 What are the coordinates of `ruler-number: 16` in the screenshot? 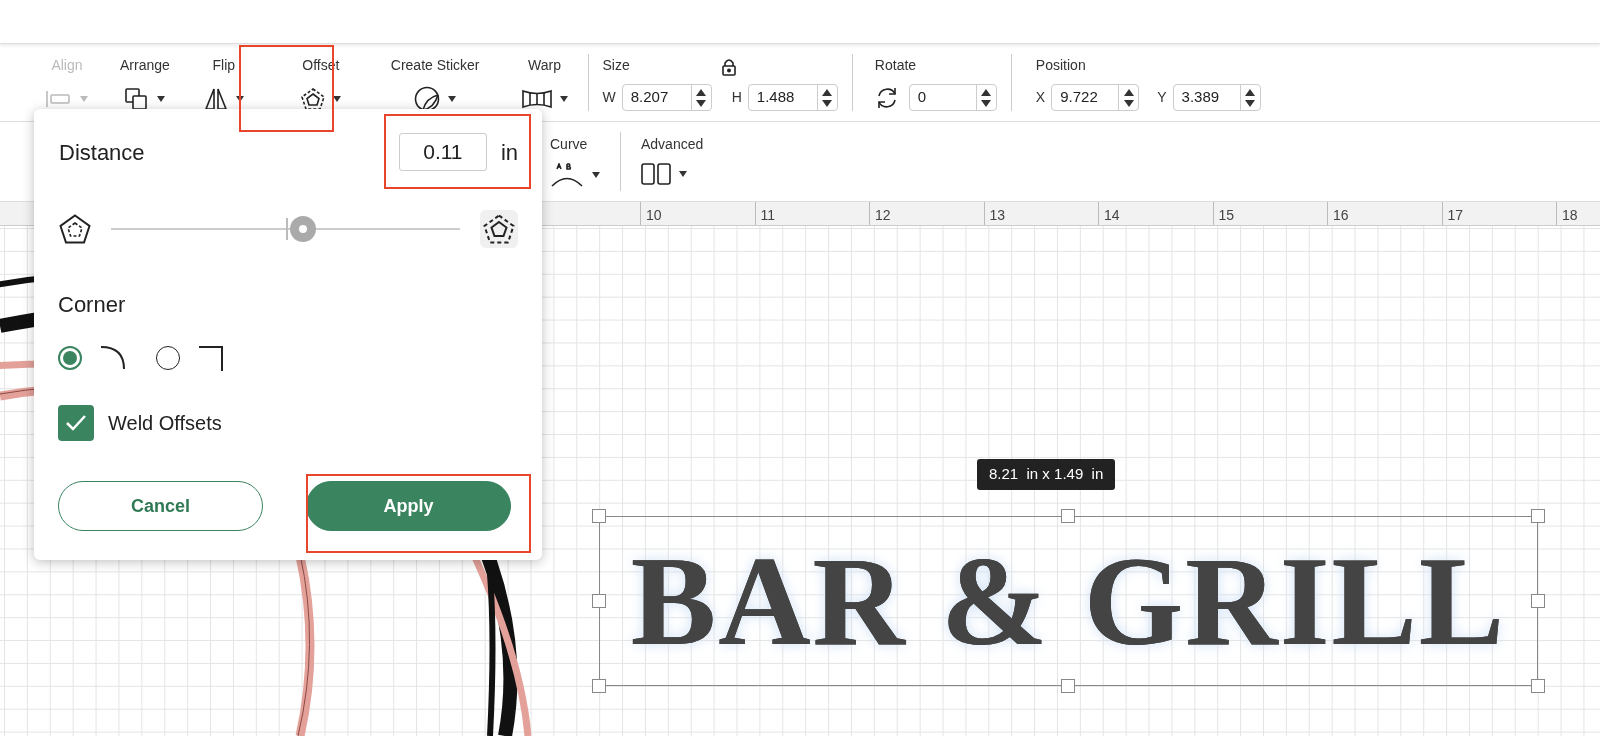 It's located at (1341, 215).